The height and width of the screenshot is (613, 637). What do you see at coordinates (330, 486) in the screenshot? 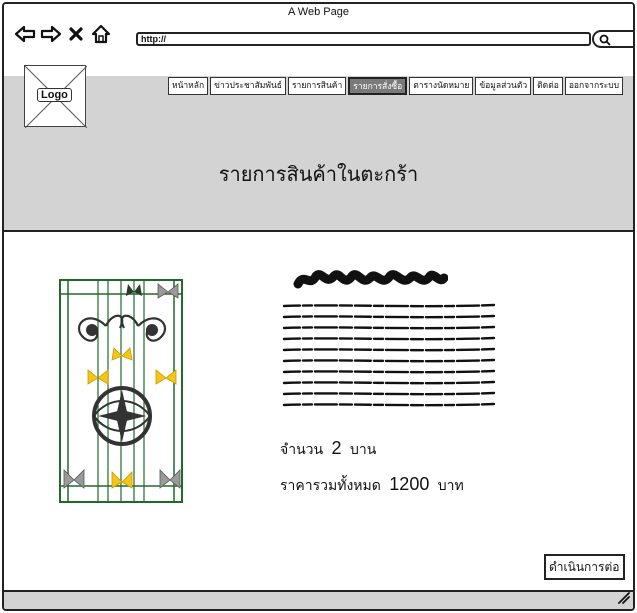
I see `total-label: ราคารวมทั้งหมด` at bounding box center [330, 486].